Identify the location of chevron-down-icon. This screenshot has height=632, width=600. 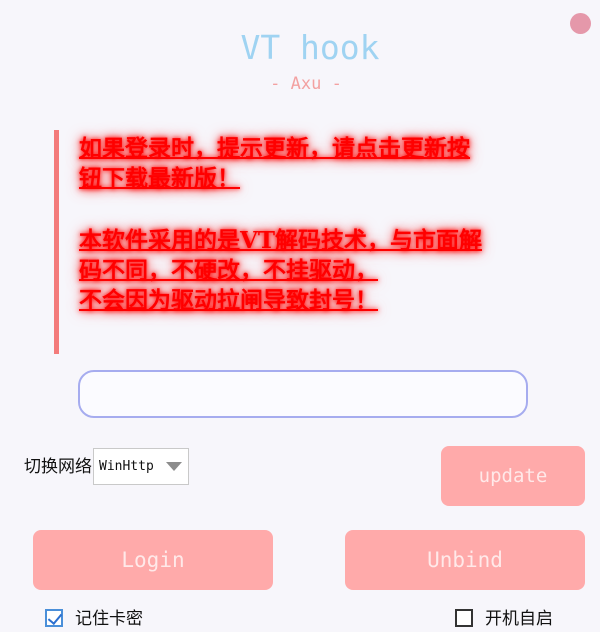
(174, 466).